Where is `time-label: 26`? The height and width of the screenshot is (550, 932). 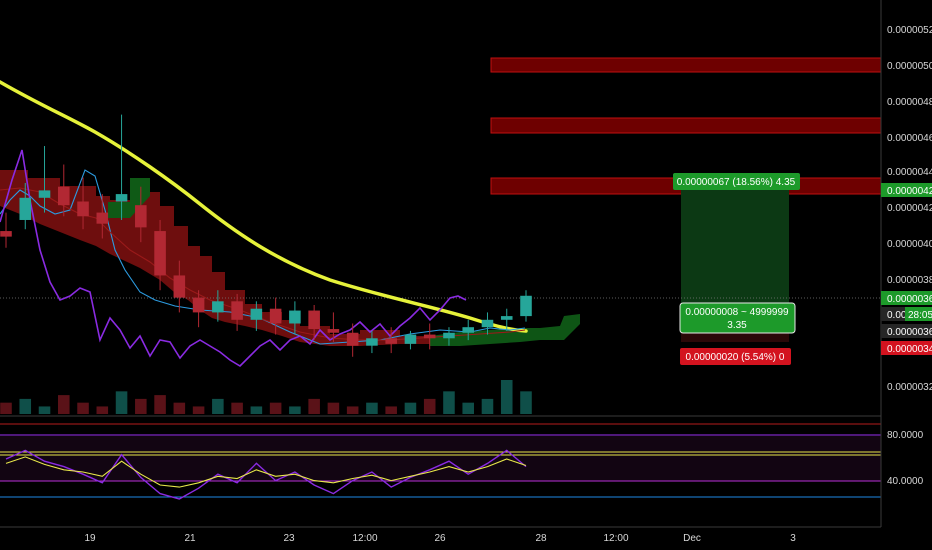
time-label: 26 is located at coordinates (440, 538).